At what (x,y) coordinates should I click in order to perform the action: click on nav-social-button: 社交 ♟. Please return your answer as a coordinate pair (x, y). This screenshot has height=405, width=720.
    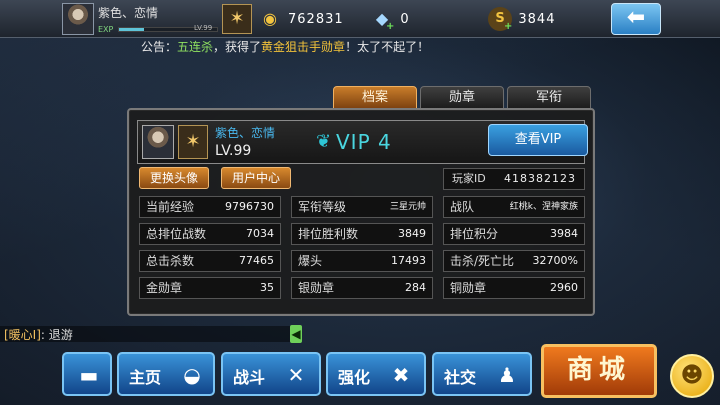
    Looking at the image, I should click on (482, 374).